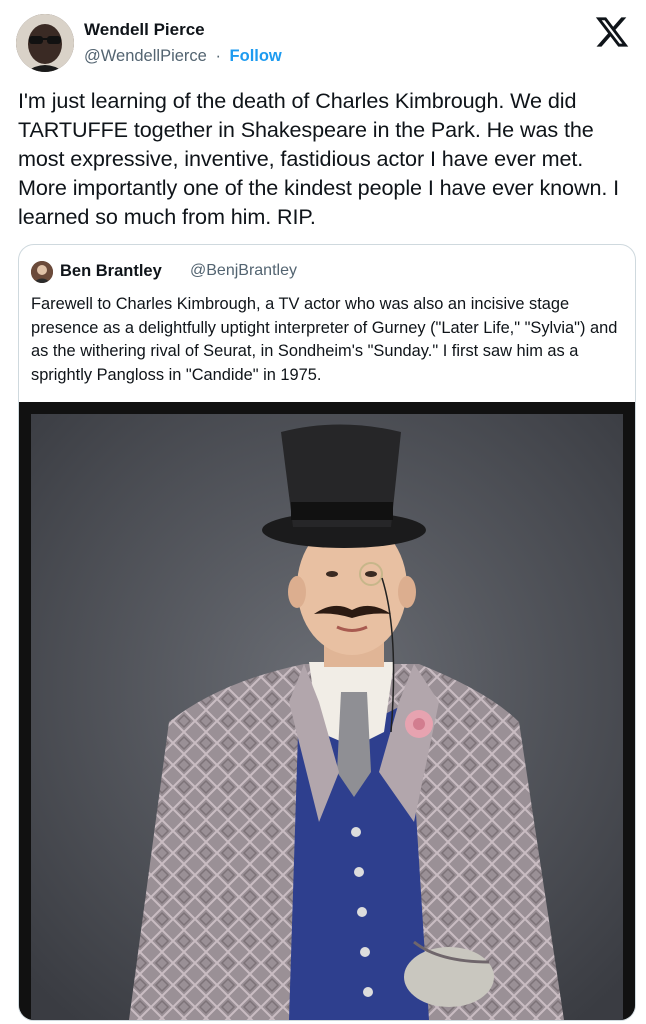  I want to click on quoted-author-name: Ben Brantley, so click(111, 271).